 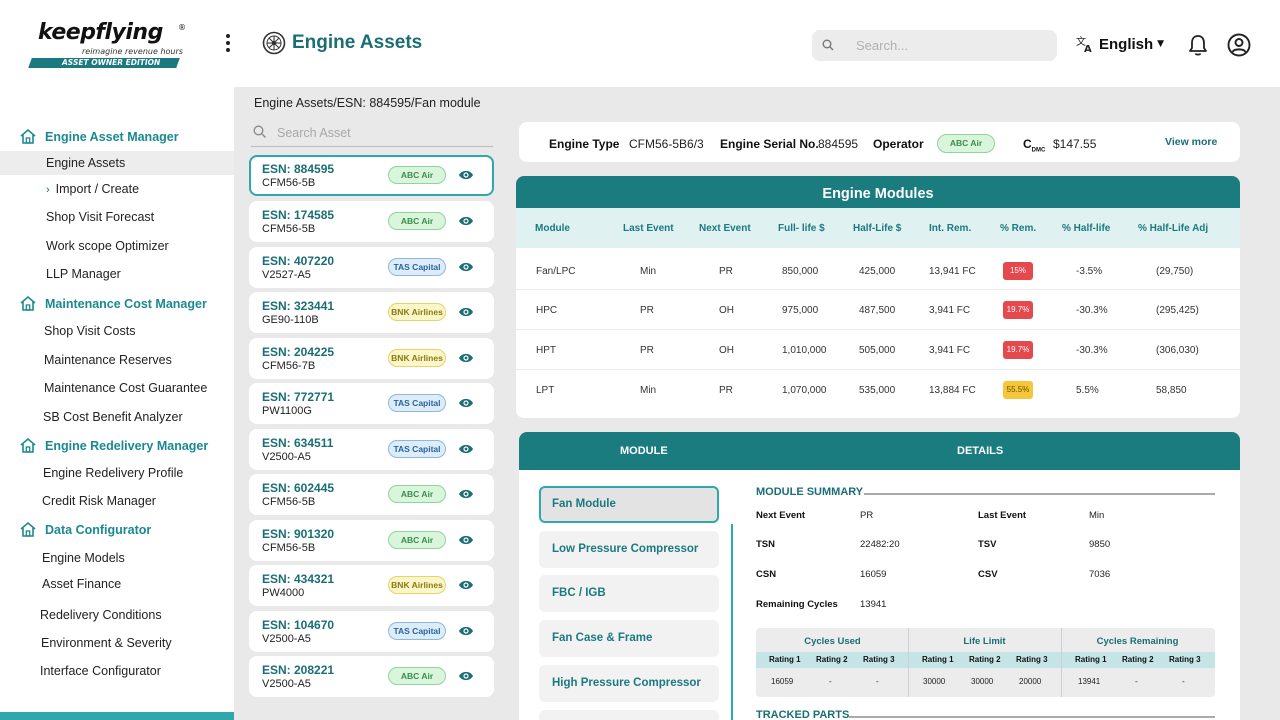 I want to click on asset-model: CFM56-5B, so click(x=289, y=502).